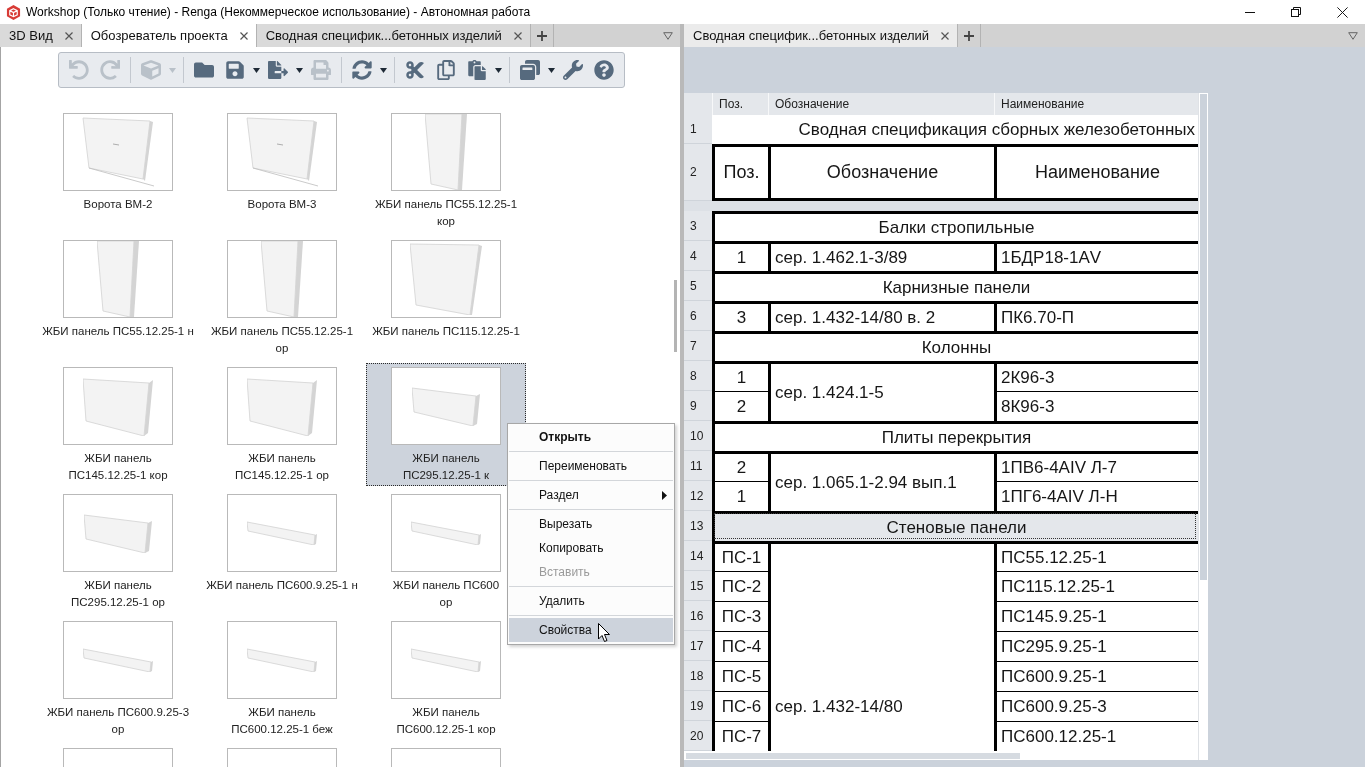 The width and height of the screenshot is (1365, 767). What do you see at coordinates (881, 172) in the screenshot?
I see `table-header-cell: Обозначение` at bounding box center [881, 172].